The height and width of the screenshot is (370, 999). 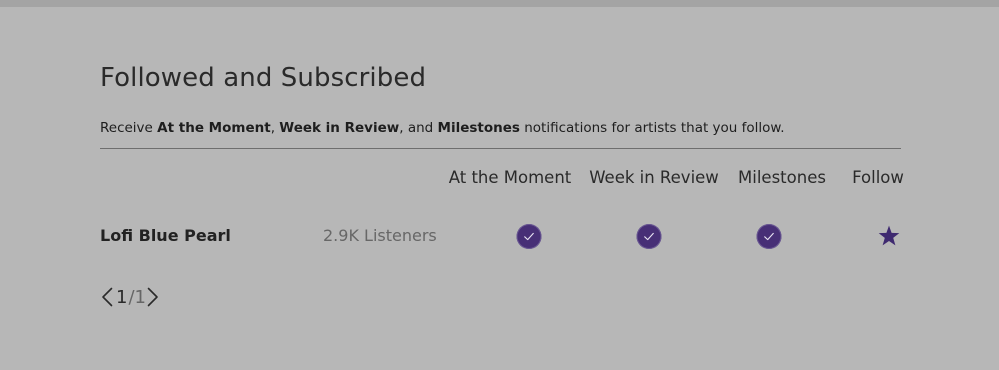 I want to click on description-week-in-review: Week in Review, so click(x=339, y=128).